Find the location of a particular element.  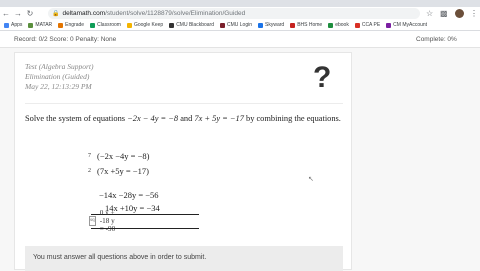

bookmark-label: Skyward is located at coordinates (275, 25).